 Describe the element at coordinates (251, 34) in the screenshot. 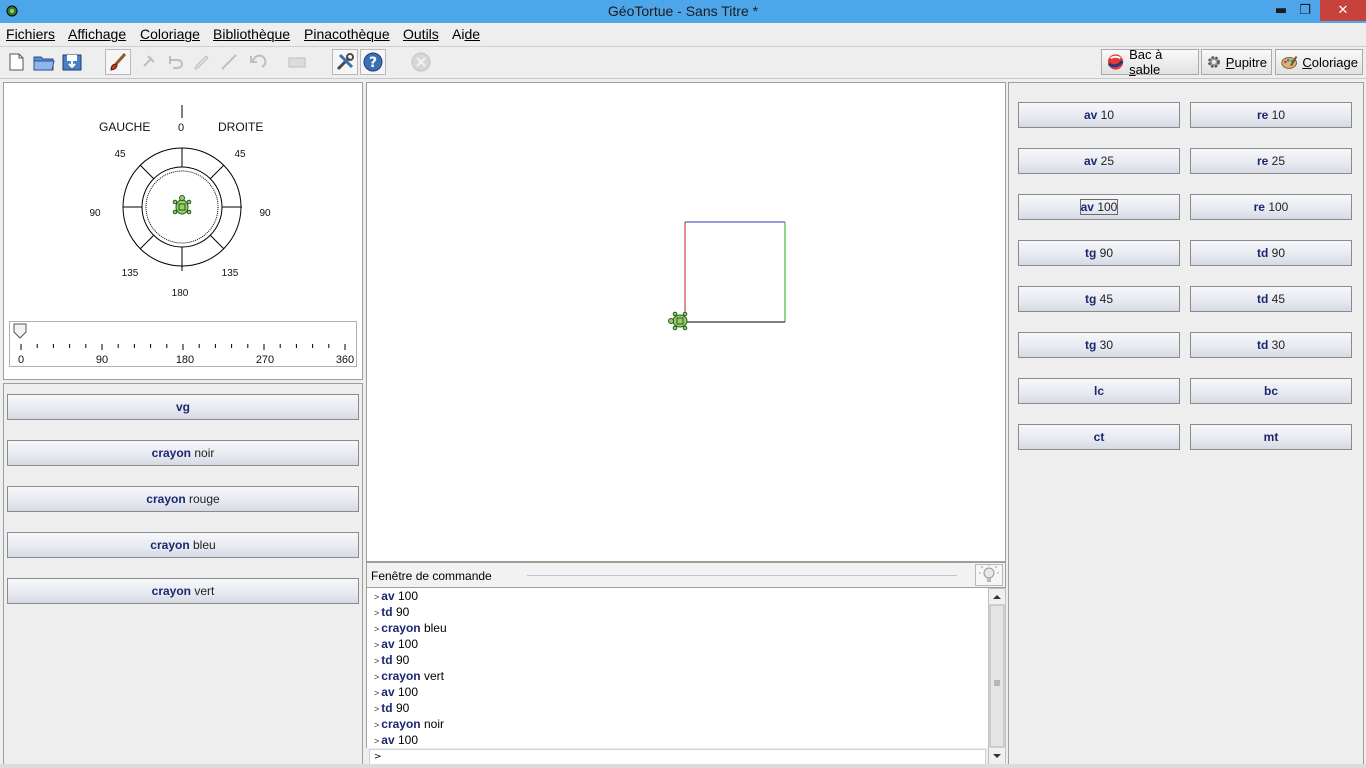

I see `menu-bibliotheque: Bibliothèque` at that location.